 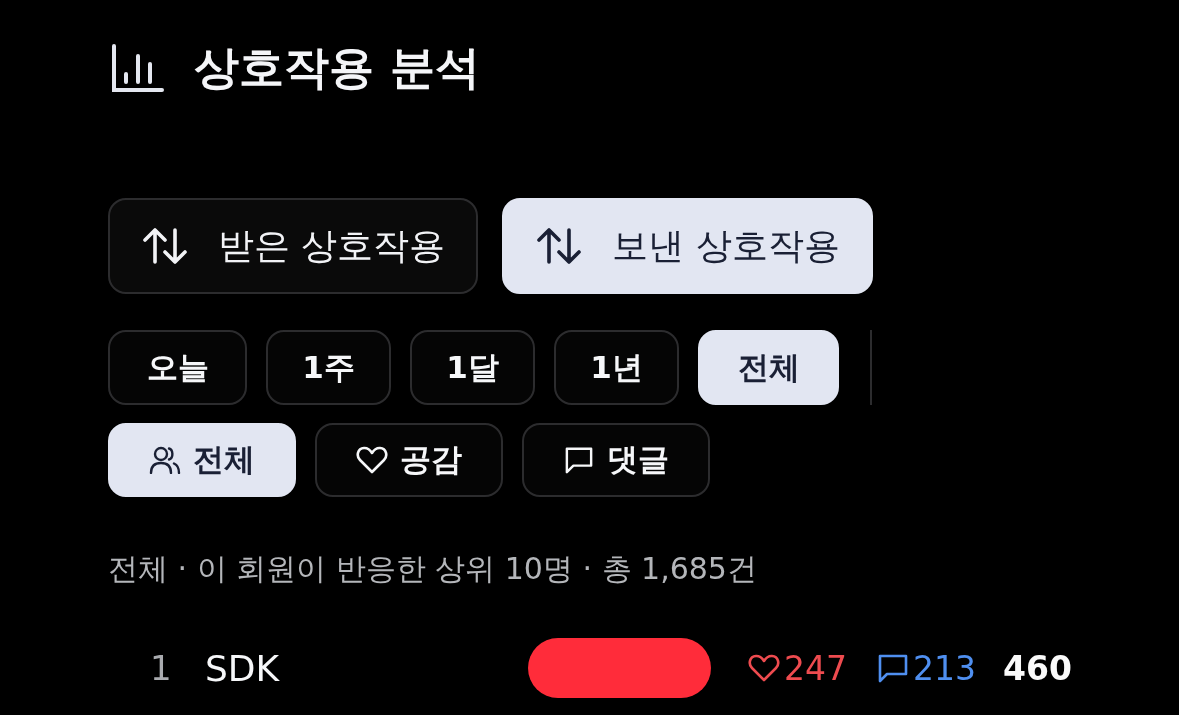 What do you see at coordinates (1037, 668) in the screenshot?
I see `total-count: 460` at bounding box center [1037, 668].